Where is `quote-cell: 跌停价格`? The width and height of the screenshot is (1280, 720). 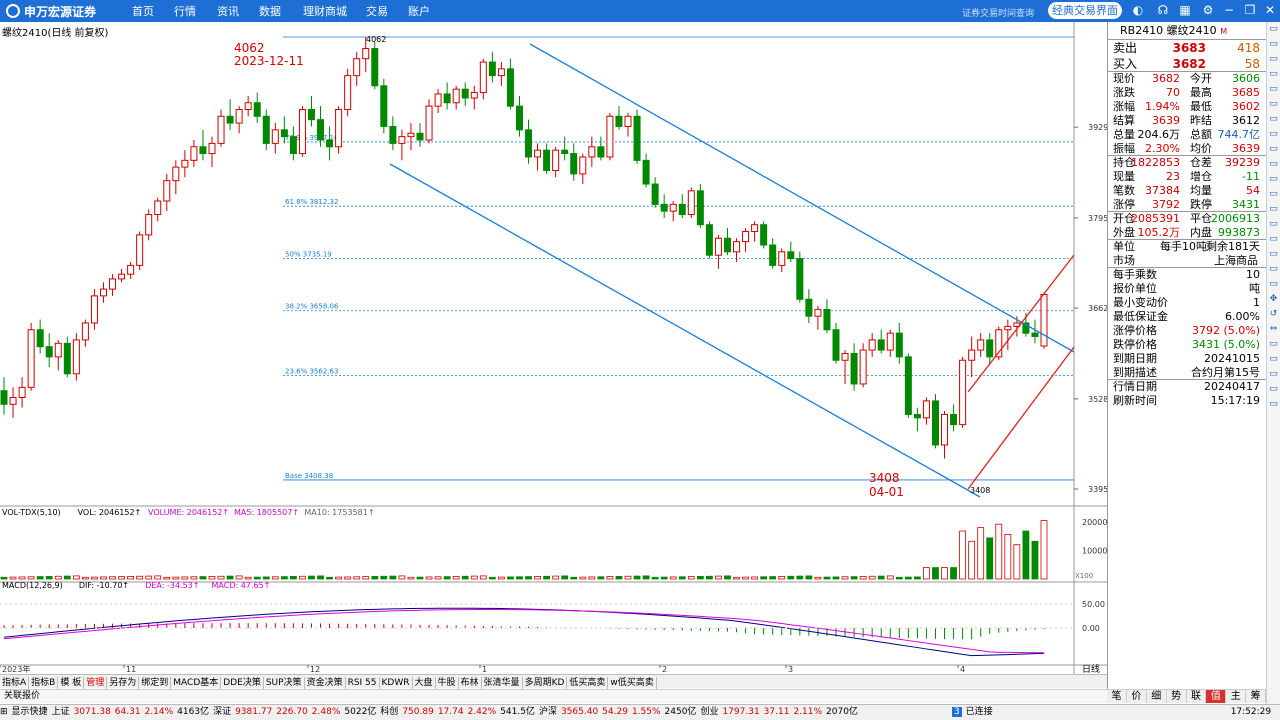
quote-cell: 跌停价格 is located at coordinates (1135, 344).